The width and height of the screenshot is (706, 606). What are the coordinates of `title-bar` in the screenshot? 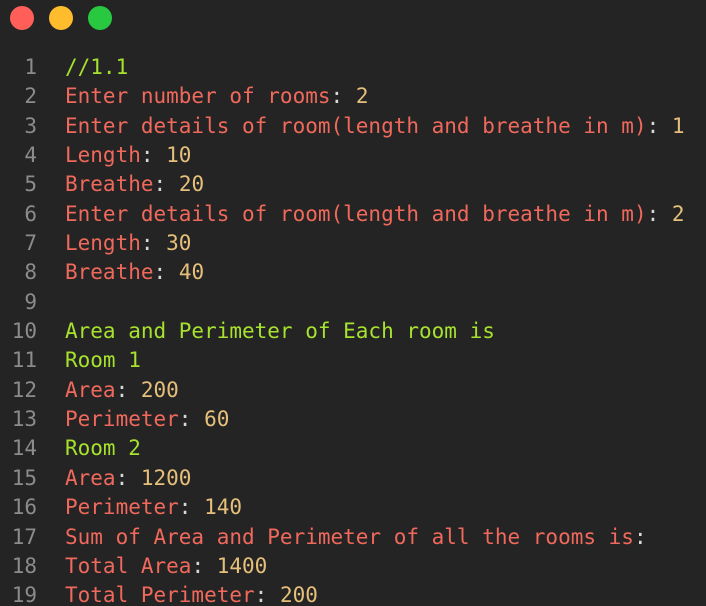 It's located at (353, 20).